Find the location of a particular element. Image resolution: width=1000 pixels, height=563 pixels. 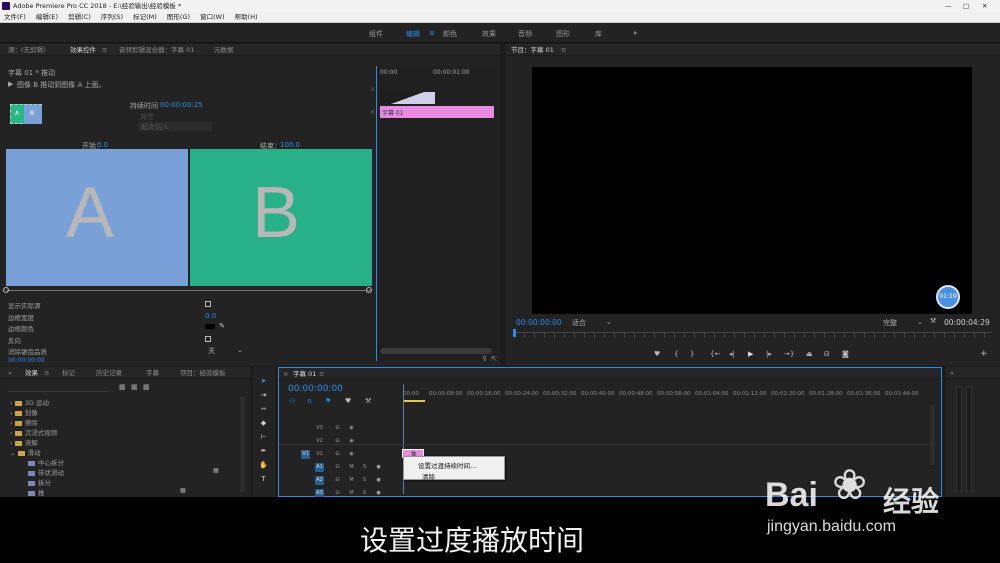

menu-item-clear: 清除 is located at coordinates (428, 476).